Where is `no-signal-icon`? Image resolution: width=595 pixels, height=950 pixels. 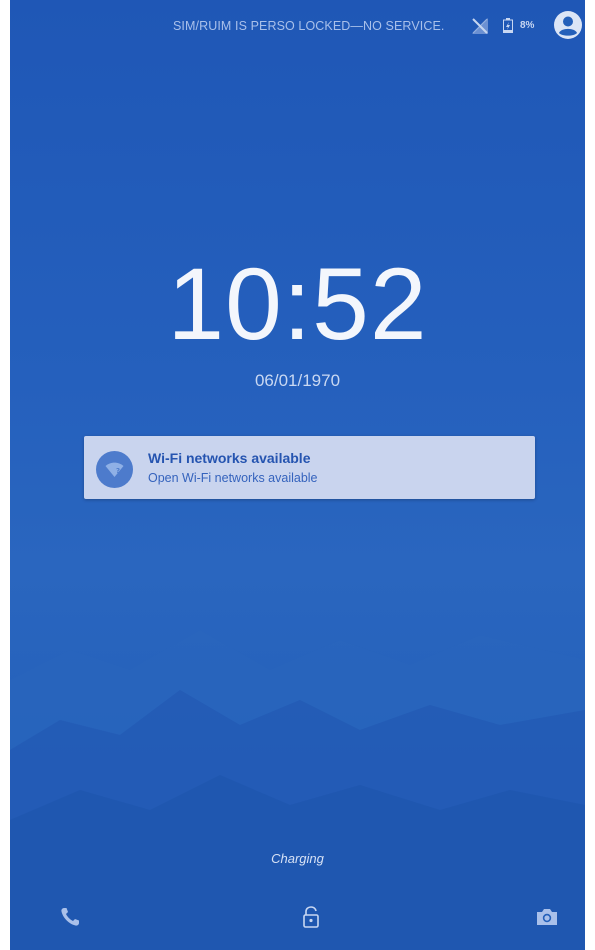
no-signal-icon is located at coordinates (480, 26).